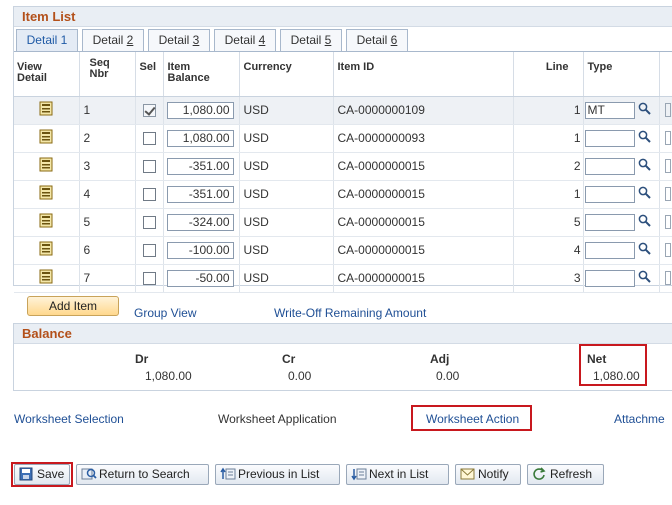 Image resolution: width=672 pixels, height=505 pixels. I want to click on item-balance-cell: -50.00, so click(201, 278).